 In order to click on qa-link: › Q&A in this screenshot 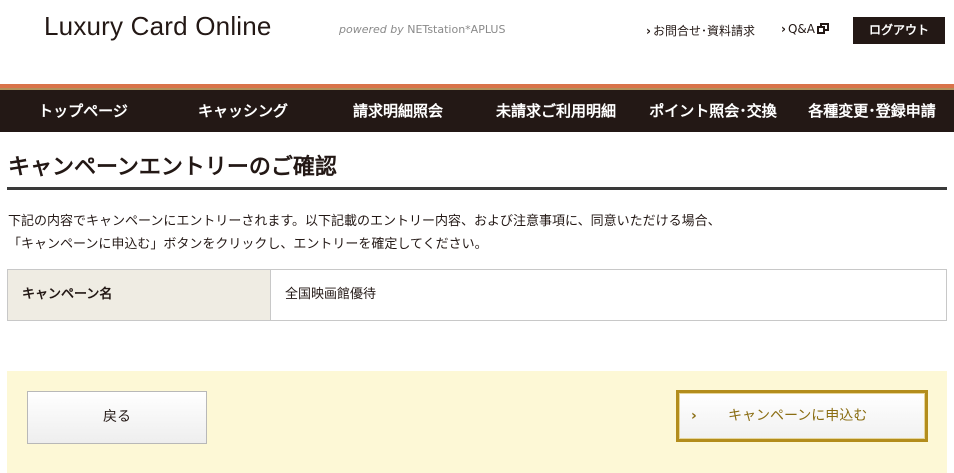, I will do `click(805, 29)`.